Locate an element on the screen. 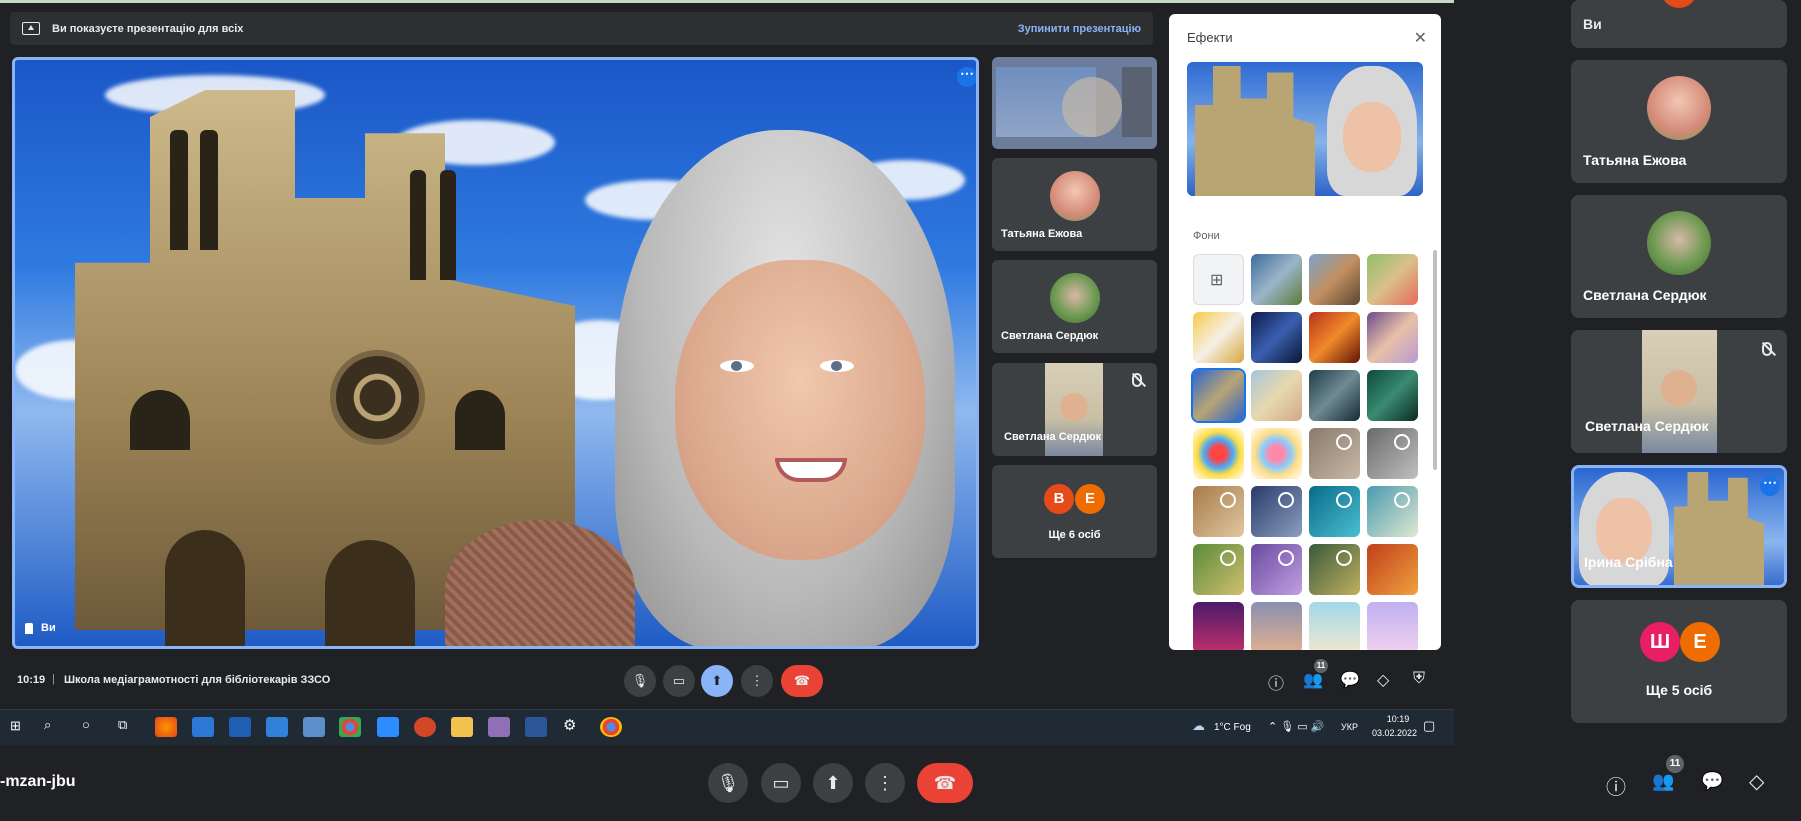 This screenshot has width=1801, height=821. task-view-icon: ⧉ is located at coordinates (122, 725).